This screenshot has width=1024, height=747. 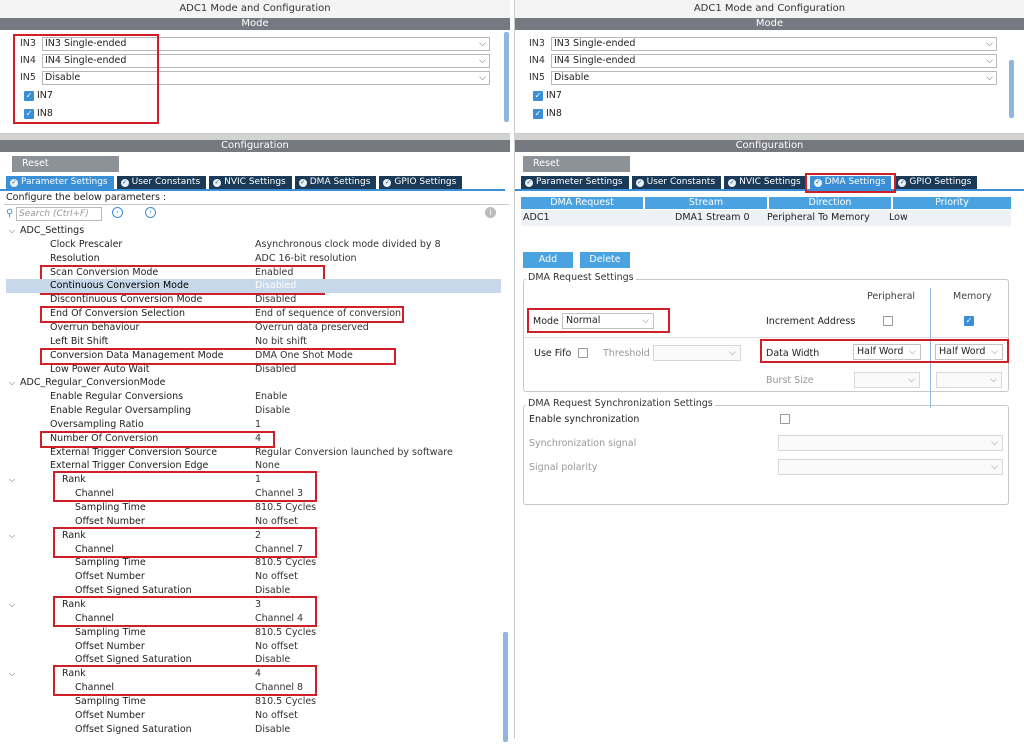 What do you see at coordinates (117, 212) in the screenshot?
I see `search-previous-icon: ‹` at bounding box center [117, 212].